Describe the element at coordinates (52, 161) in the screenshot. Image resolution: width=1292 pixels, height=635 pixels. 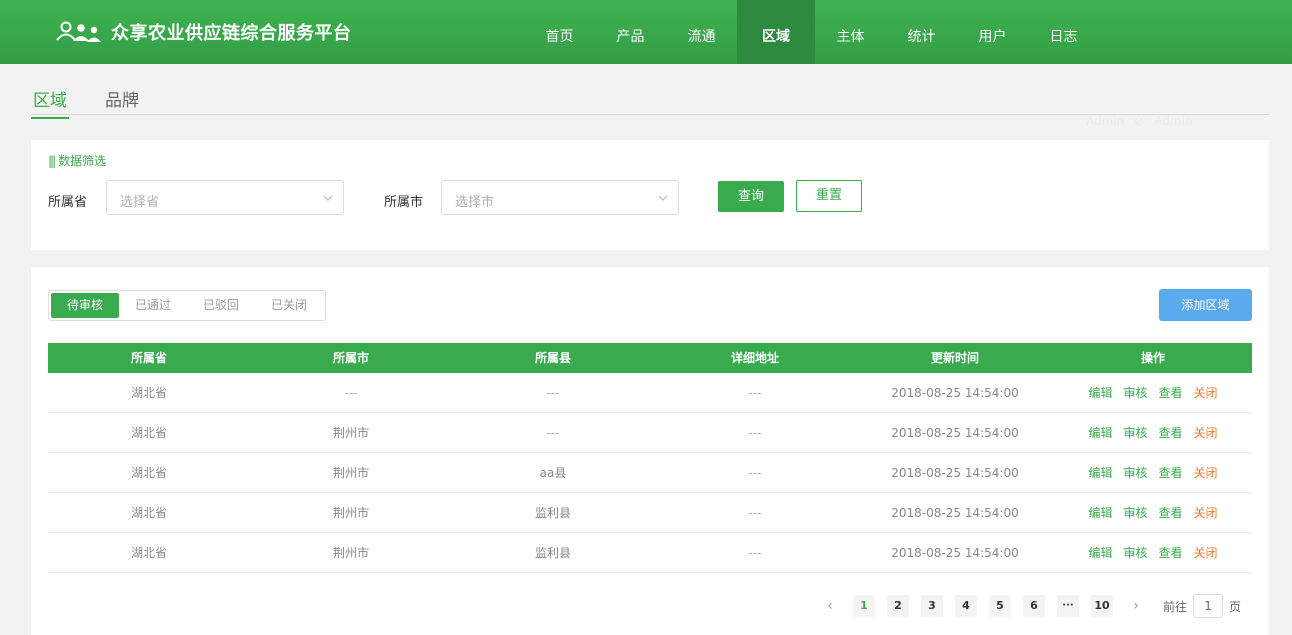
I see `bars-icon: |||` at that location.